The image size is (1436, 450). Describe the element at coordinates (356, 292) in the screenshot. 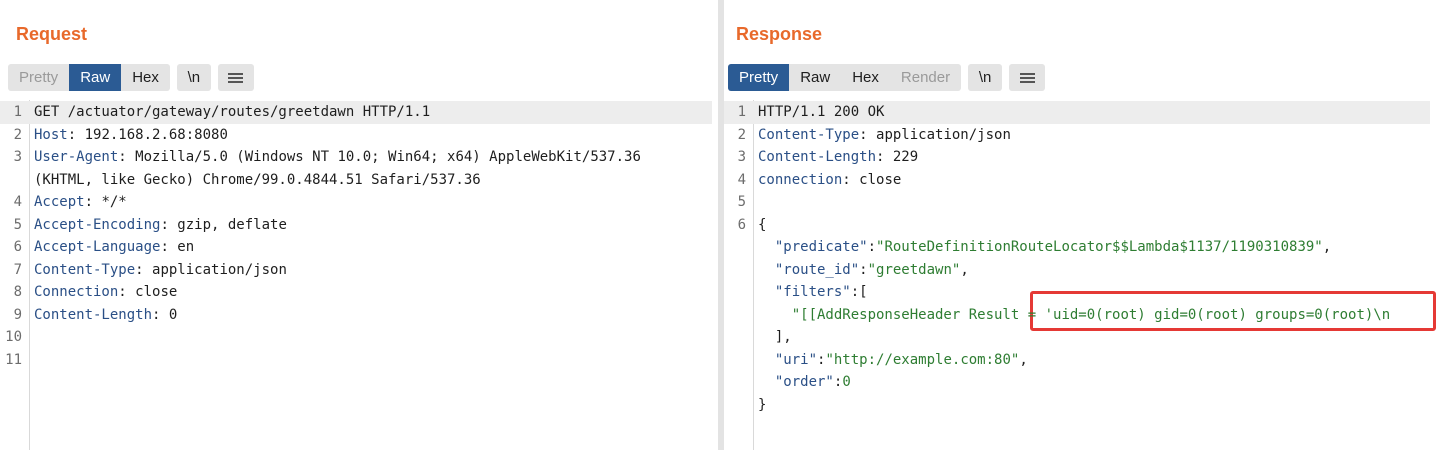

I see `request-line: 8 Connection: close` at that location.